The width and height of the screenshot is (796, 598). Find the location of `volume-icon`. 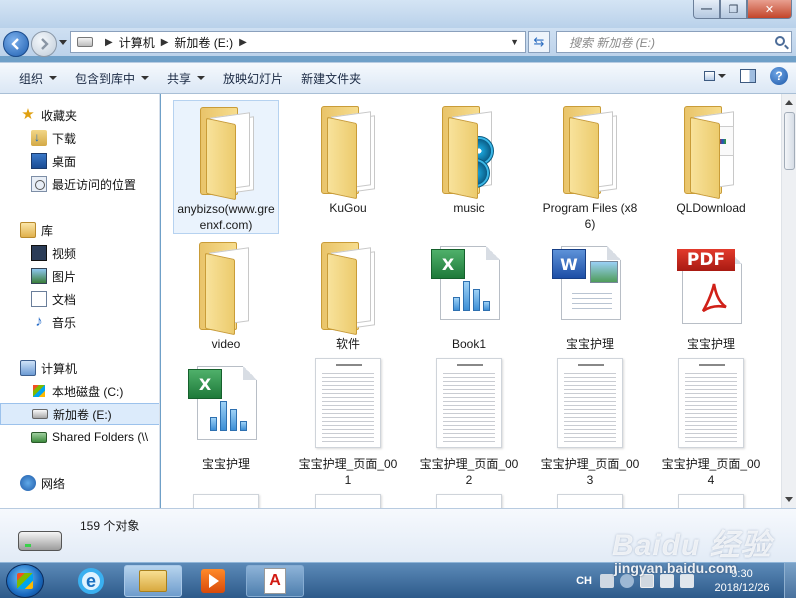

volume-icon is located at coordinates (687, 581).